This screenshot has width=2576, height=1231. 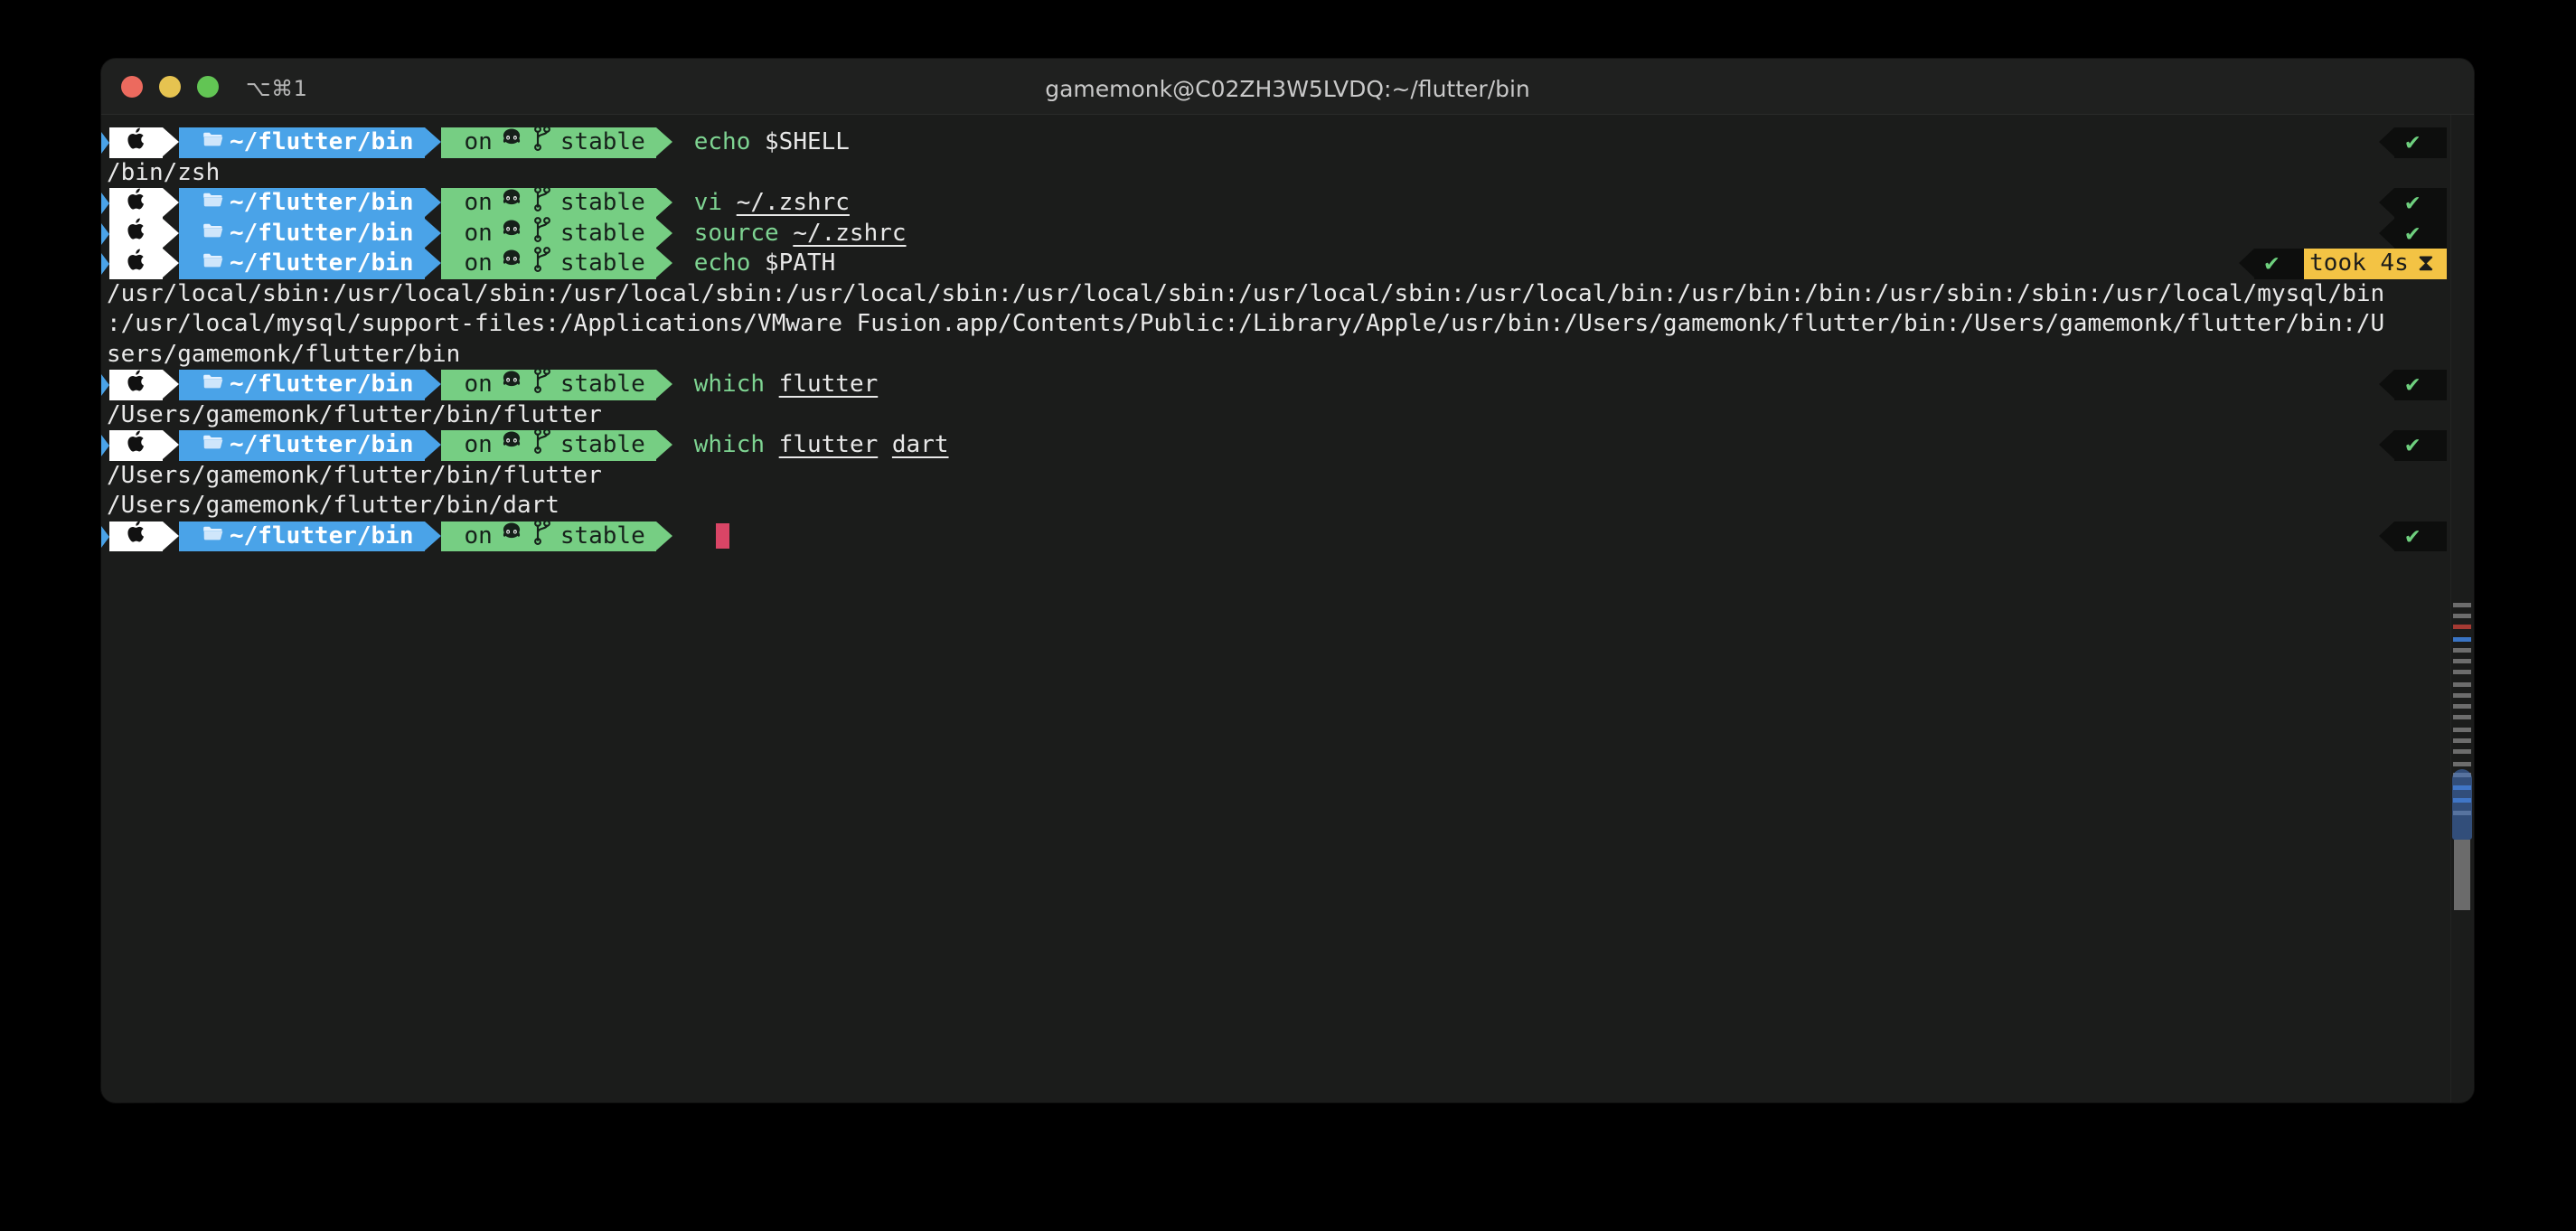 I want to click on terminal-prompt-line: ~/flutter/bin on stable source ~/.zshrc ✔, so click(x=1287, y=233).